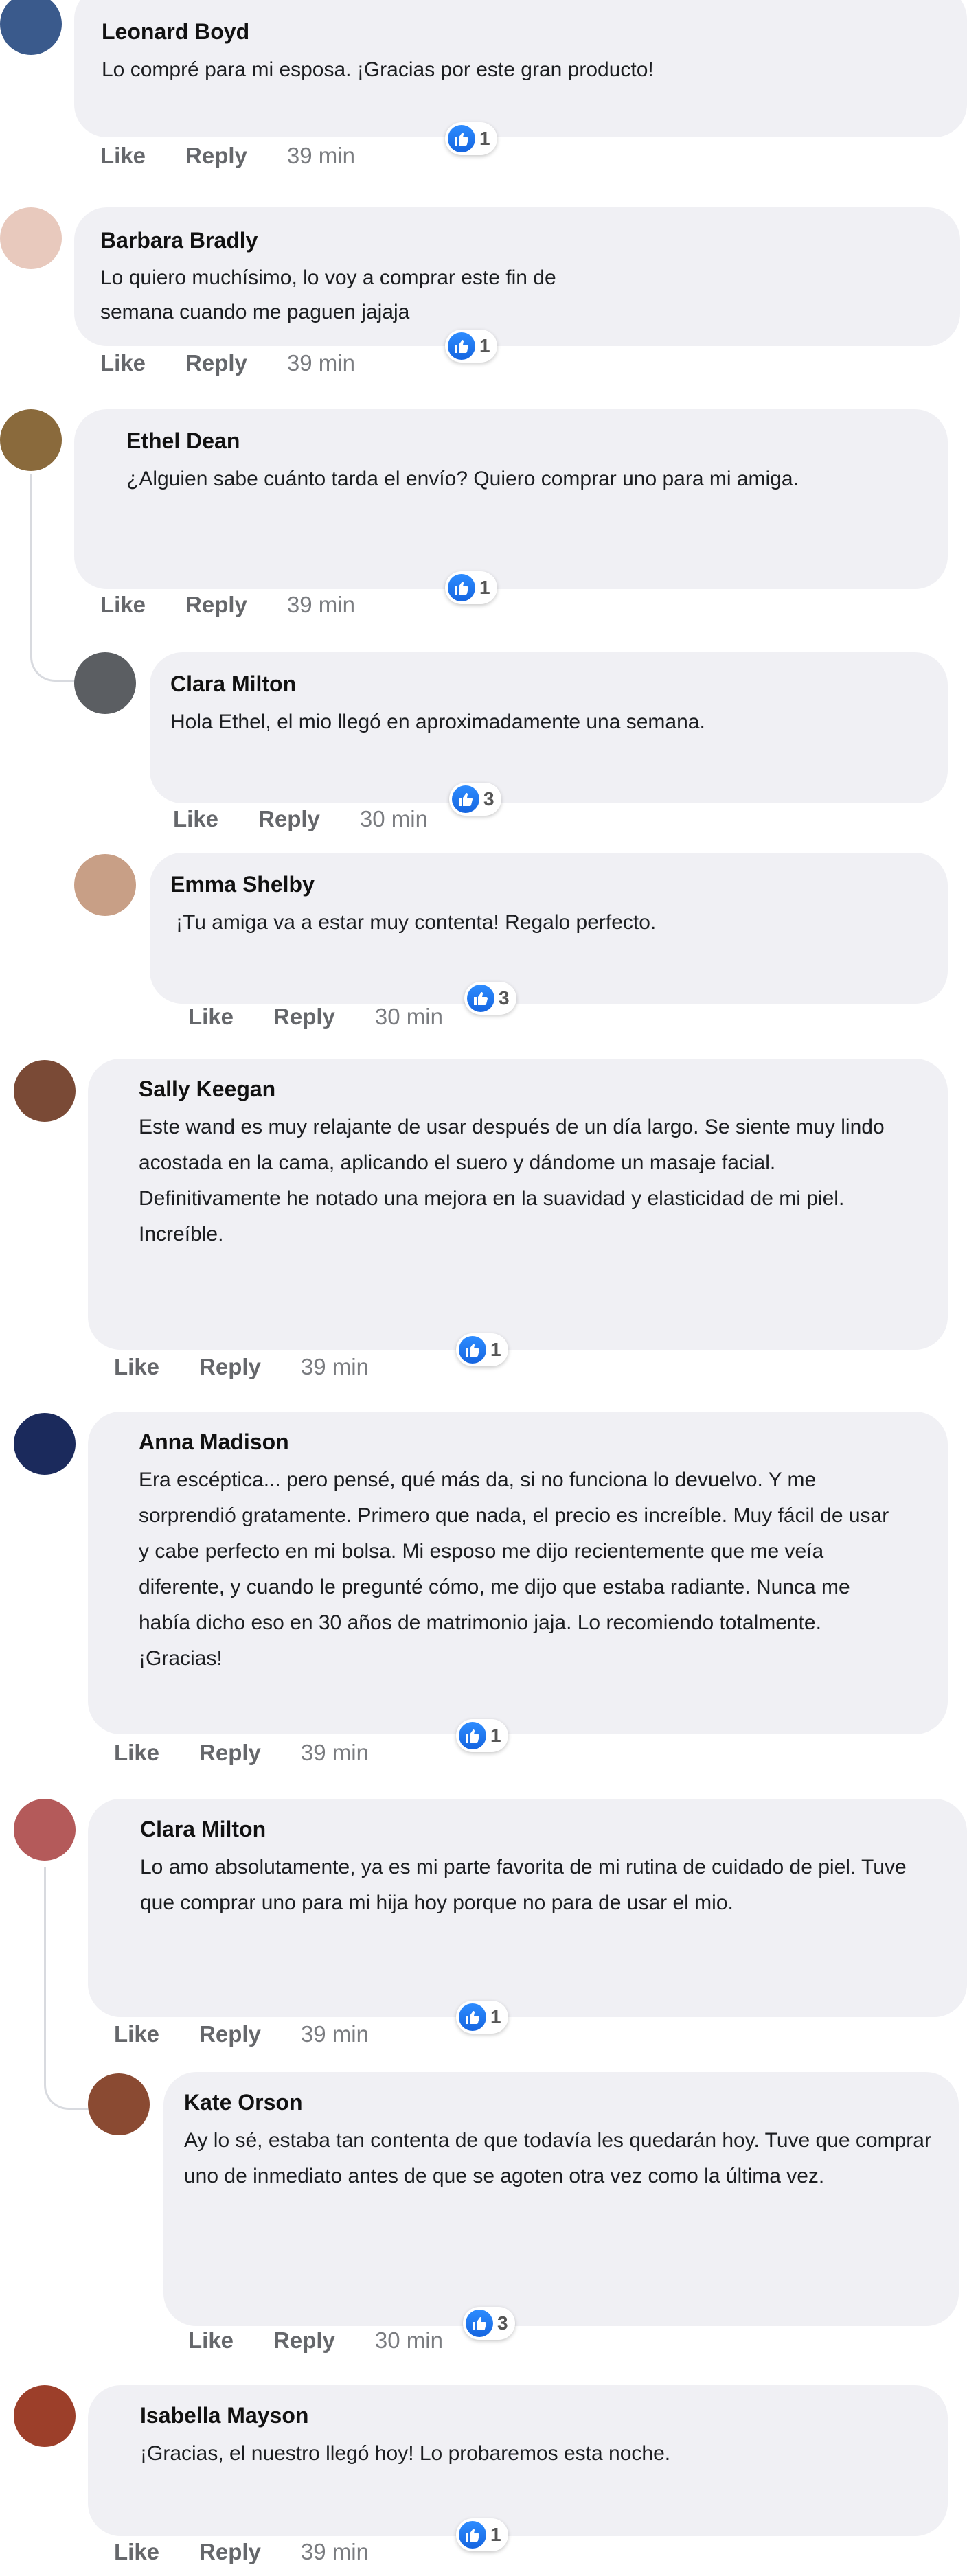  Describe the element at coordinates (520, 2415) in the screenshot. I see `comment-author: Isabella Mayson` at that location.